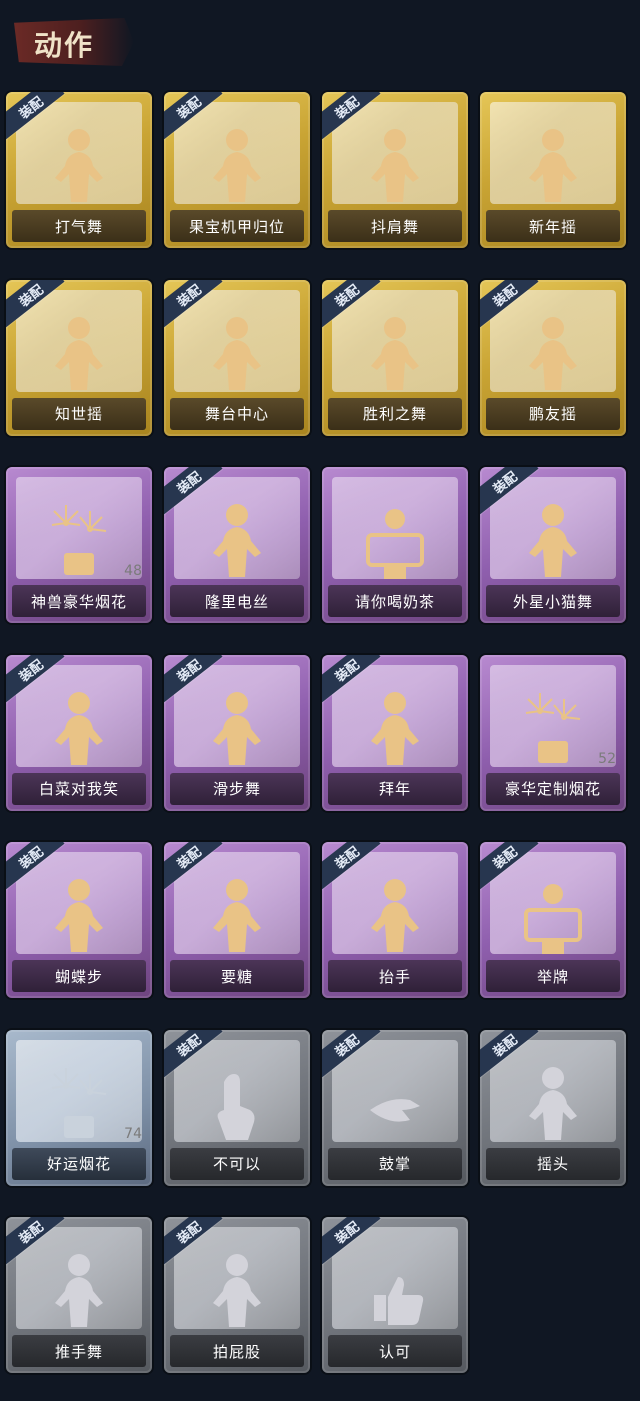 This screenshot has width=640, height=1401. I want to click on emote-label-bar: 认可, so click(395, 1351).